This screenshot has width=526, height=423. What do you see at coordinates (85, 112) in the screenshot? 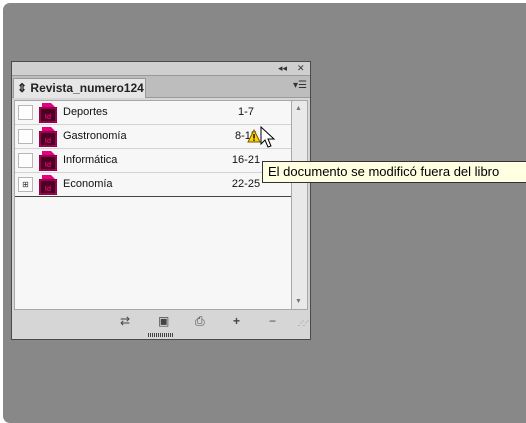
I see `document-name: Deportes` at bounding box center [85, 112].